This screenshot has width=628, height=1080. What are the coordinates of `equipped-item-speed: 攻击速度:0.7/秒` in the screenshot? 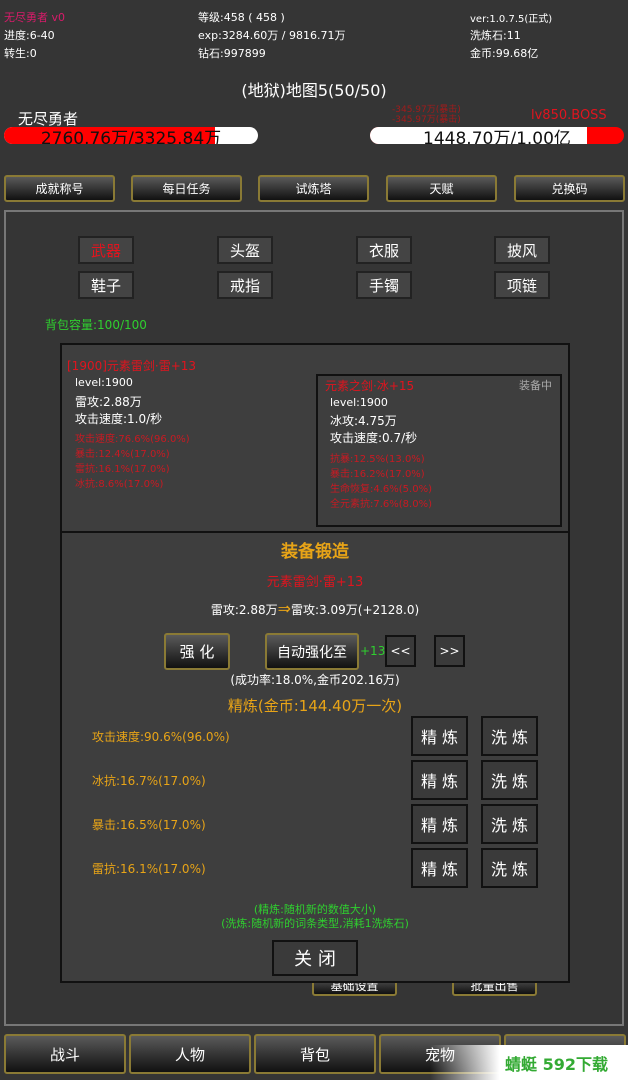 It's located at (374, 438).